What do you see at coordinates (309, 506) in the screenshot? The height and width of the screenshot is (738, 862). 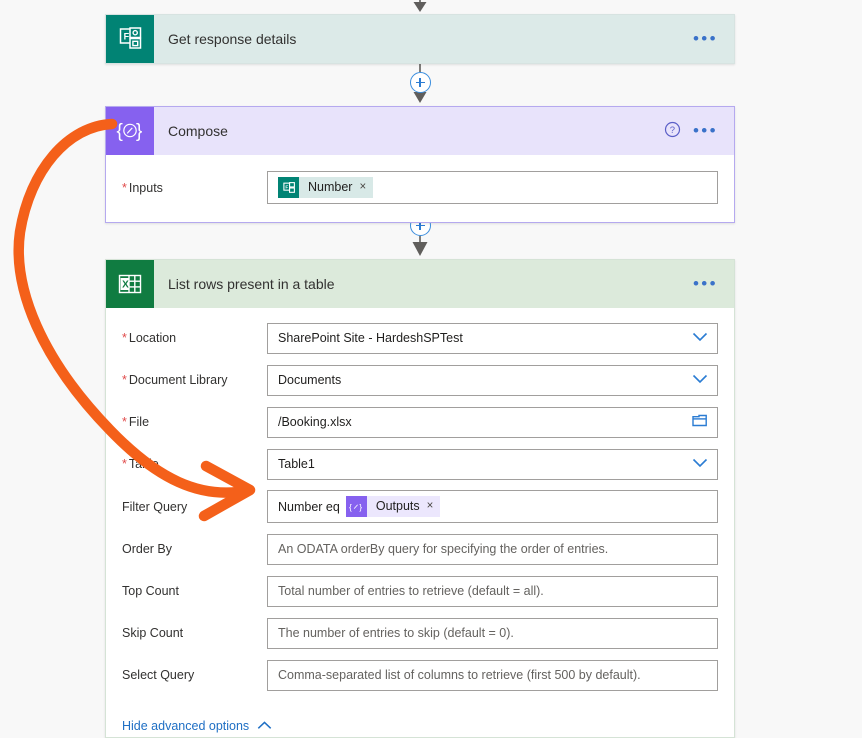 I see `filter-query-text: Number eq` at bounding box center [309, 506].